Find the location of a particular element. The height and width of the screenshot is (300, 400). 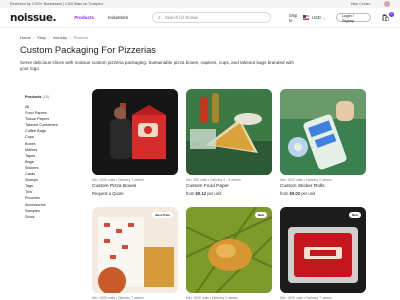

product-image-pizza-boxes is located at coordinates (135, 132).